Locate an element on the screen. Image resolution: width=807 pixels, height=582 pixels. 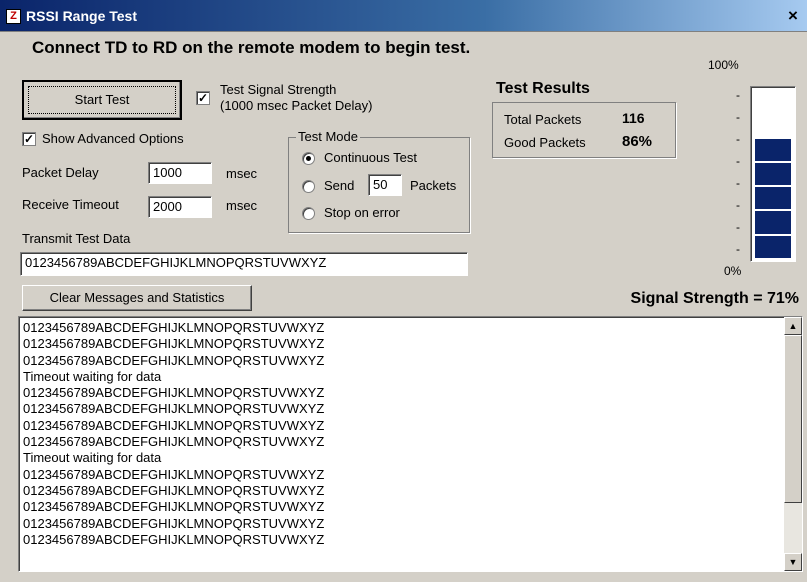
show-advanced-checkbox: ✓ is located at coordinates (29, 139).